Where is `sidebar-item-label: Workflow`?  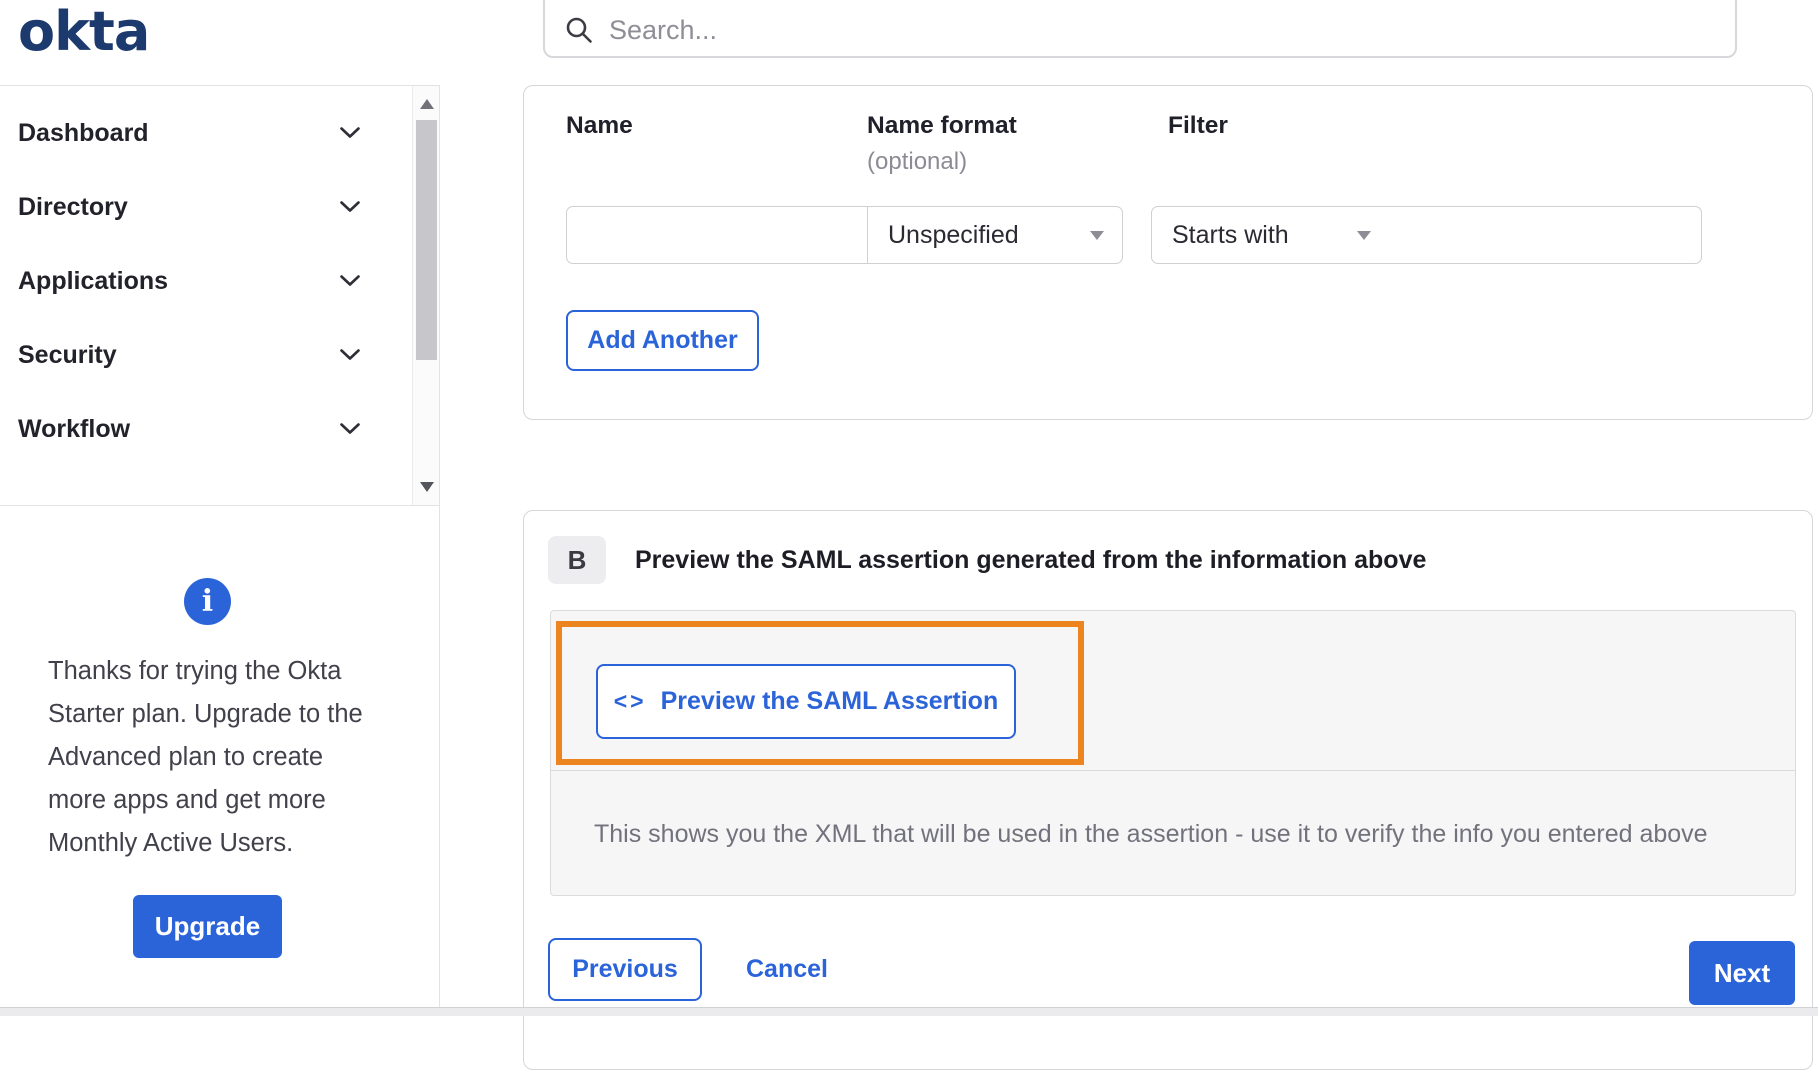 sidebar-item-label: Workflow is located at coordinates (74, 428).